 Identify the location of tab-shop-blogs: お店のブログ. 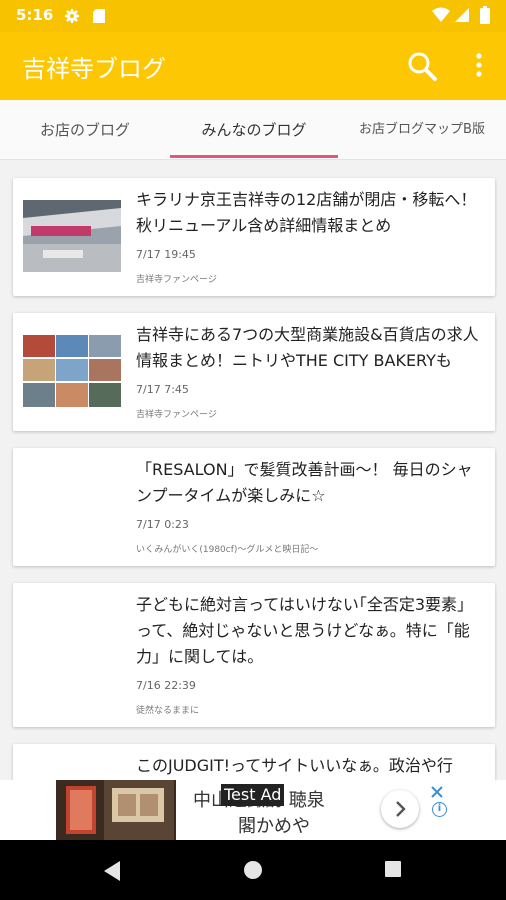
(85, 129).